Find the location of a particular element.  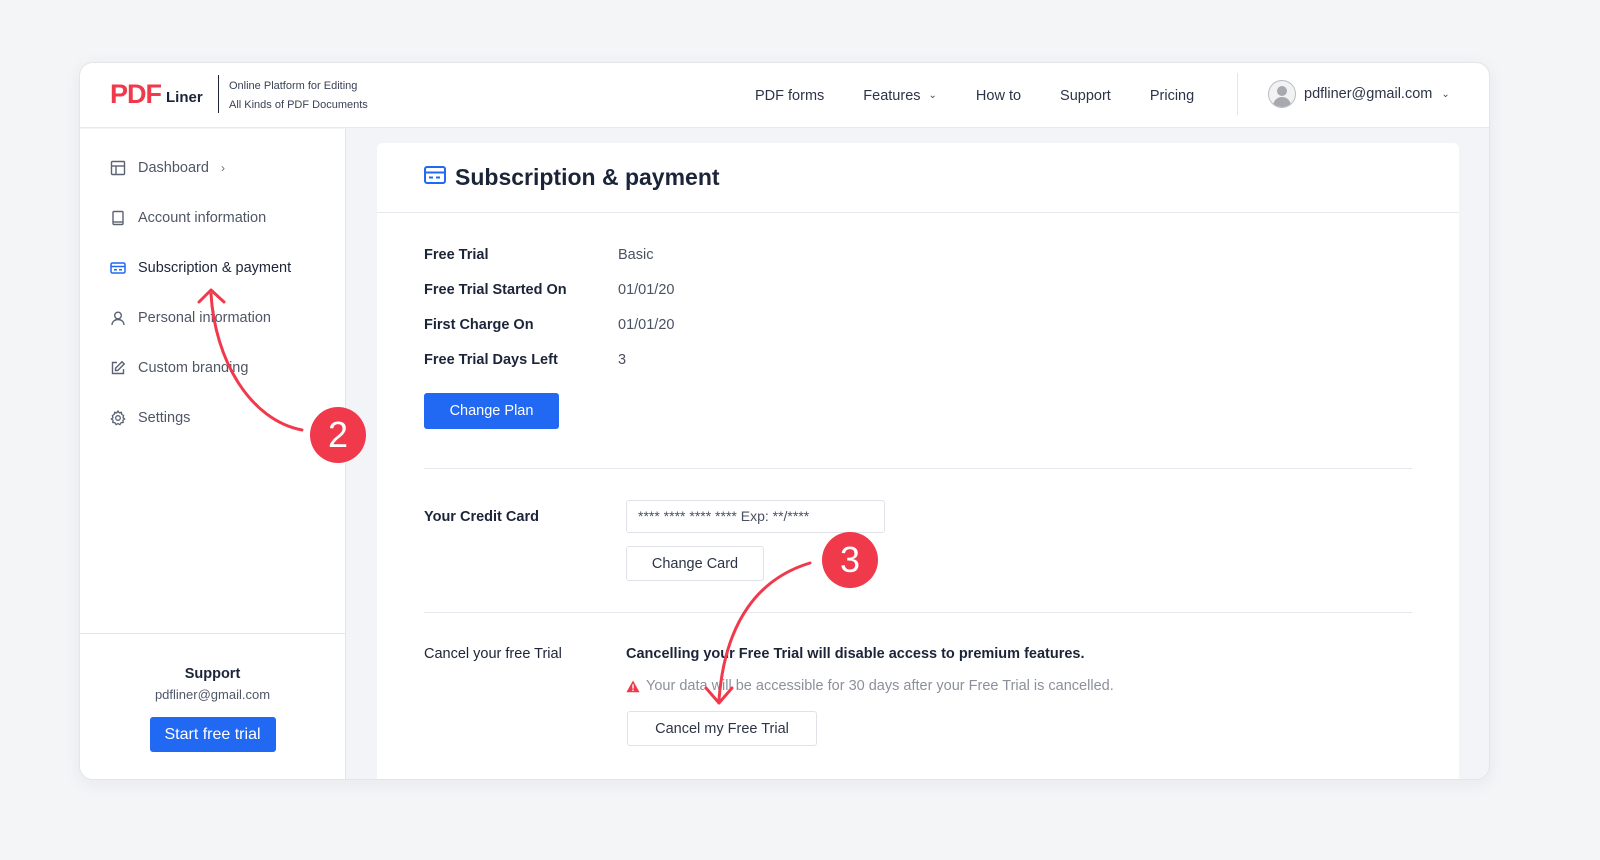

book-icon is located at coordinates (118, 218).